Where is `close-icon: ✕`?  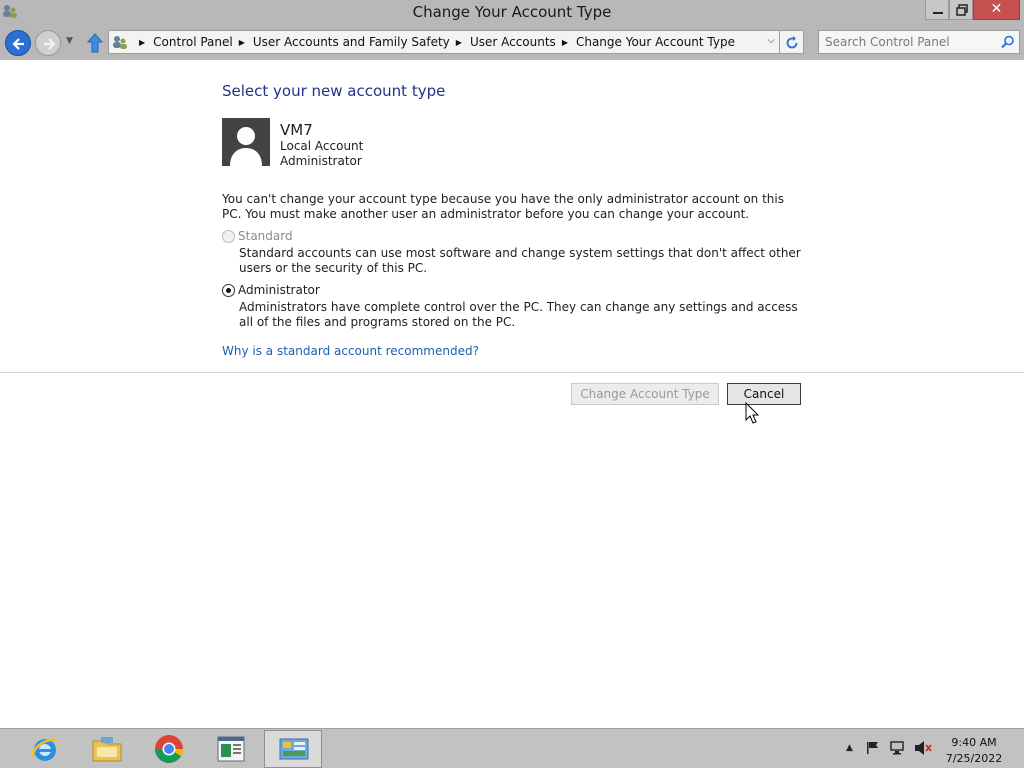
close-icon: ✕ is located at coordinates (996, 9).